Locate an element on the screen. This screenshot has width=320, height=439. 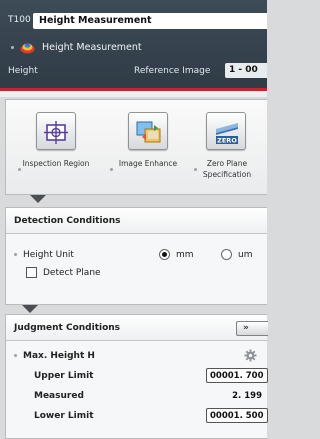
expand-button: » is located at coordinates (252, 328).